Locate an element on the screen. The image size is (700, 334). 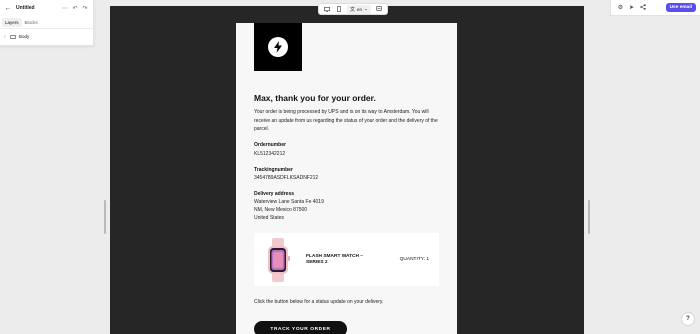
right-resize-handle is located at coordinates (589, 217).